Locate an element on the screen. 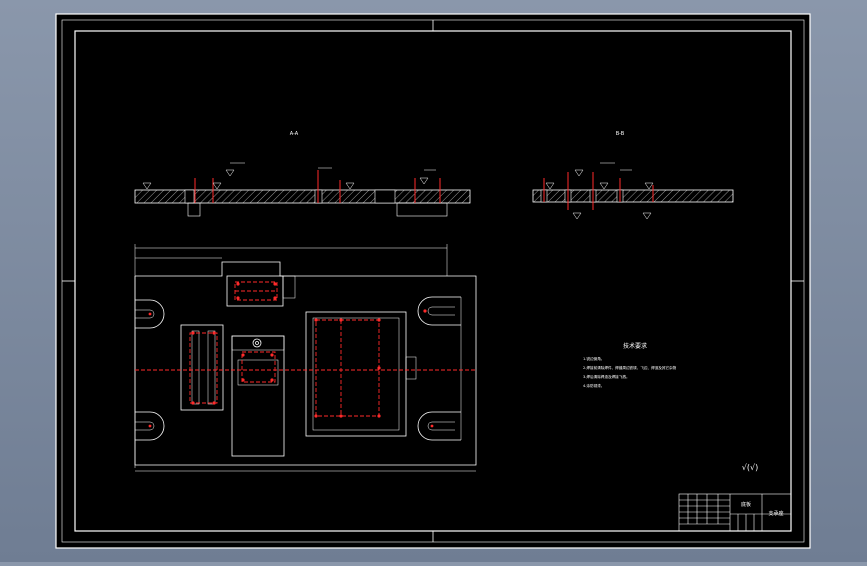  tech-line-2: 2.焊接前清除焊件、焊缝周边铁锈、飞边、焊渣及其它杂物 is located at coordinates (630, 367).